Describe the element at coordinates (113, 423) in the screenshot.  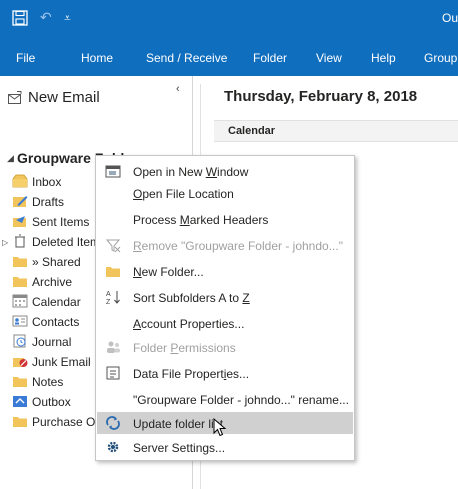
I see `refresh-icon` at that location.